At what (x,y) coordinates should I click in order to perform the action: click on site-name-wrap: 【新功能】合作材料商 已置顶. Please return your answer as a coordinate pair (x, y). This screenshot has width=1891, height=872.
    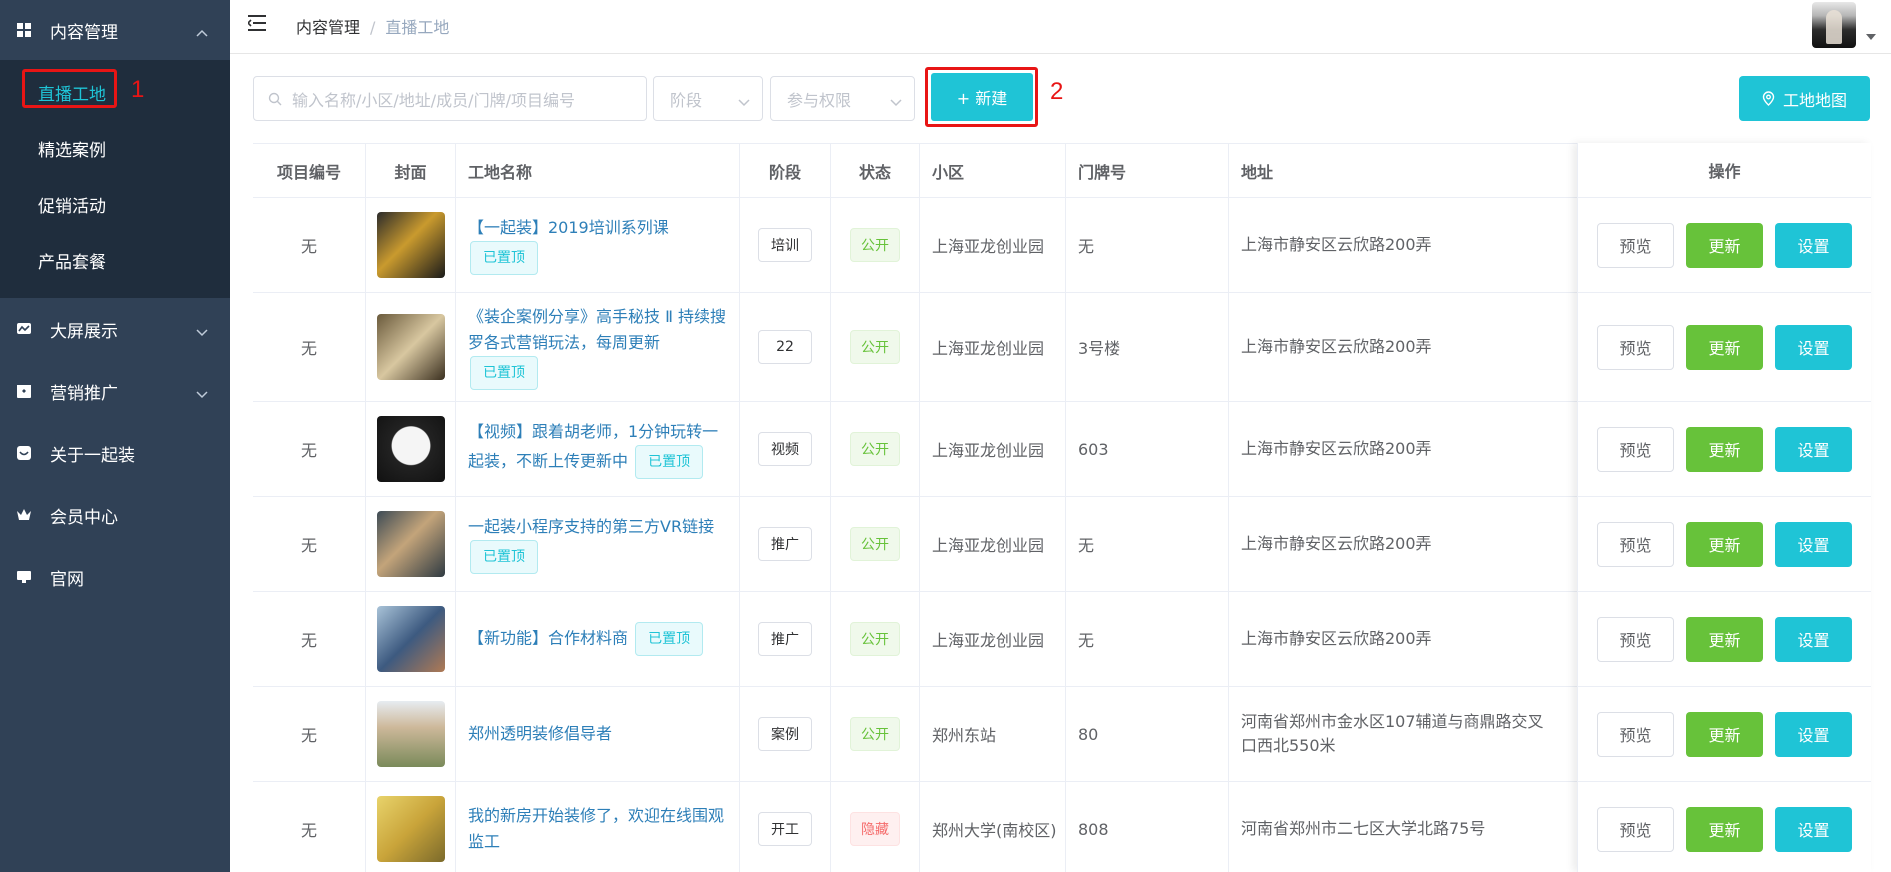
    Looking at the image, I should click on (585, 639).